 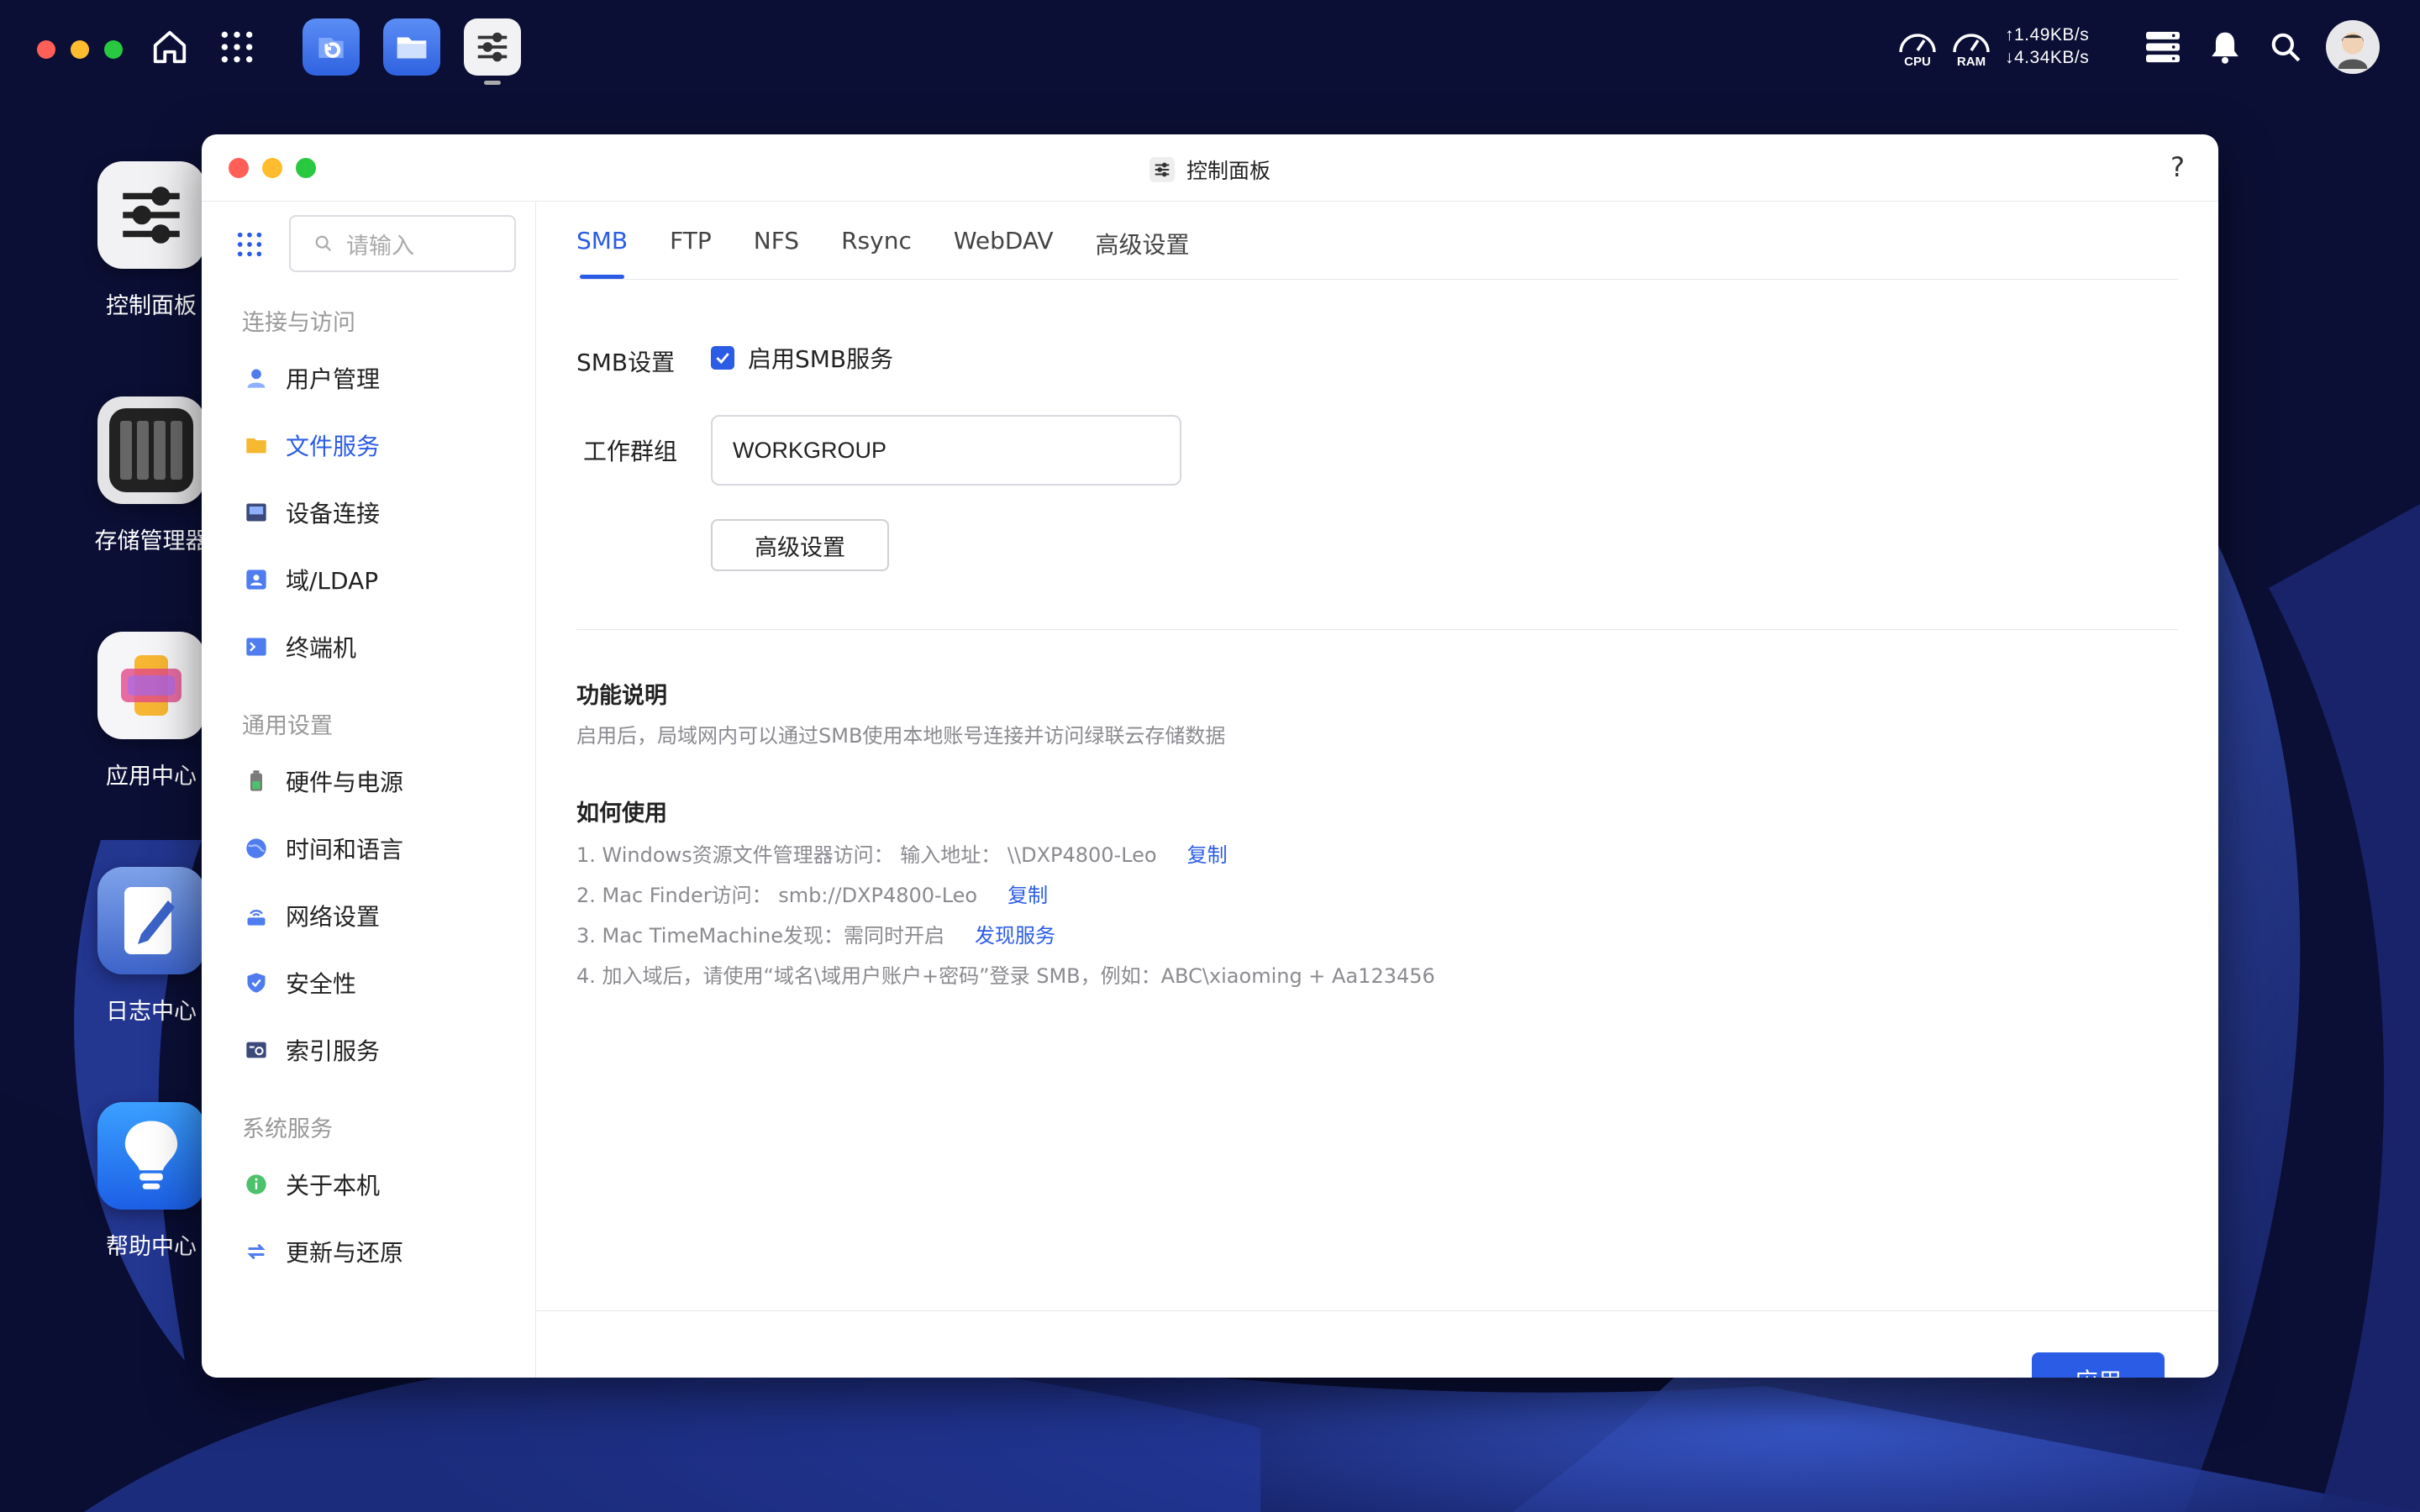 I want to click on sync-app-icon, so click(x=331, y=47).